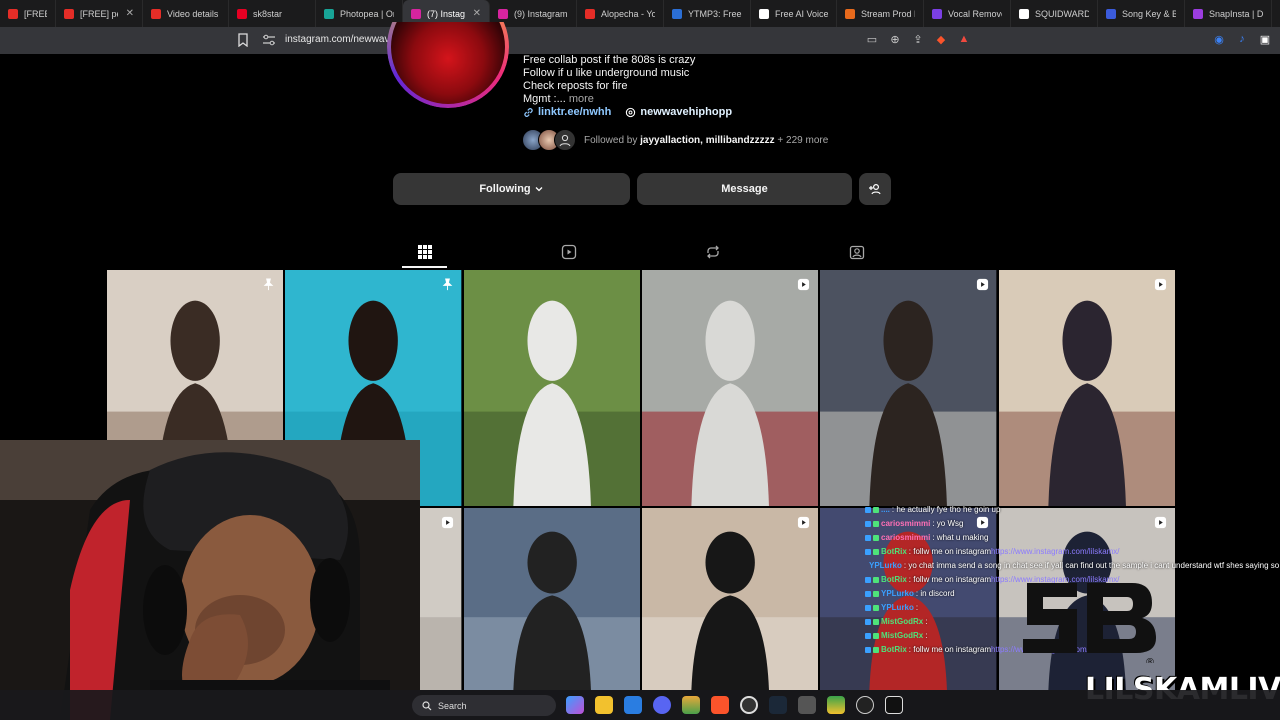 The height and width of the screenshot is (720, 1280). I want to click on grid-icon, so click(425, 252).